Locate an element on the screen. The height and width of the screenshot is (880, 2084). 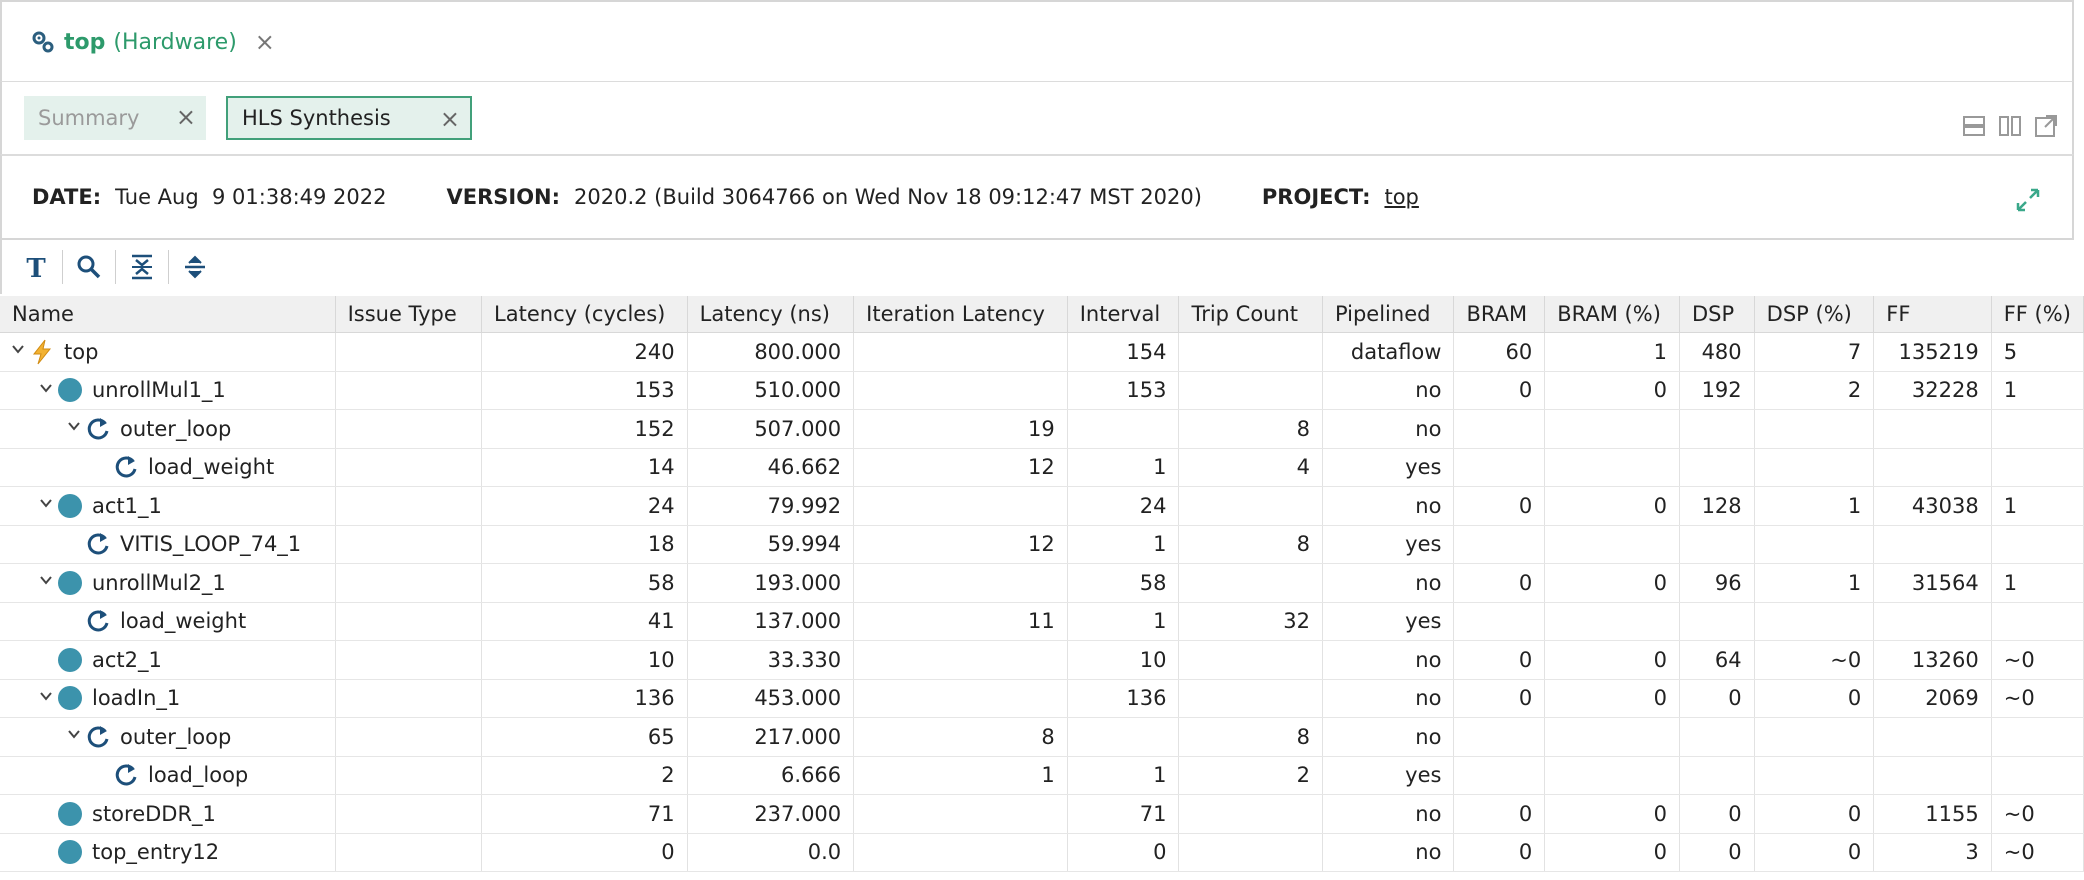
table-row: outer_loop 65 217.000 8 8 no is located at coordinates (1042, 737).